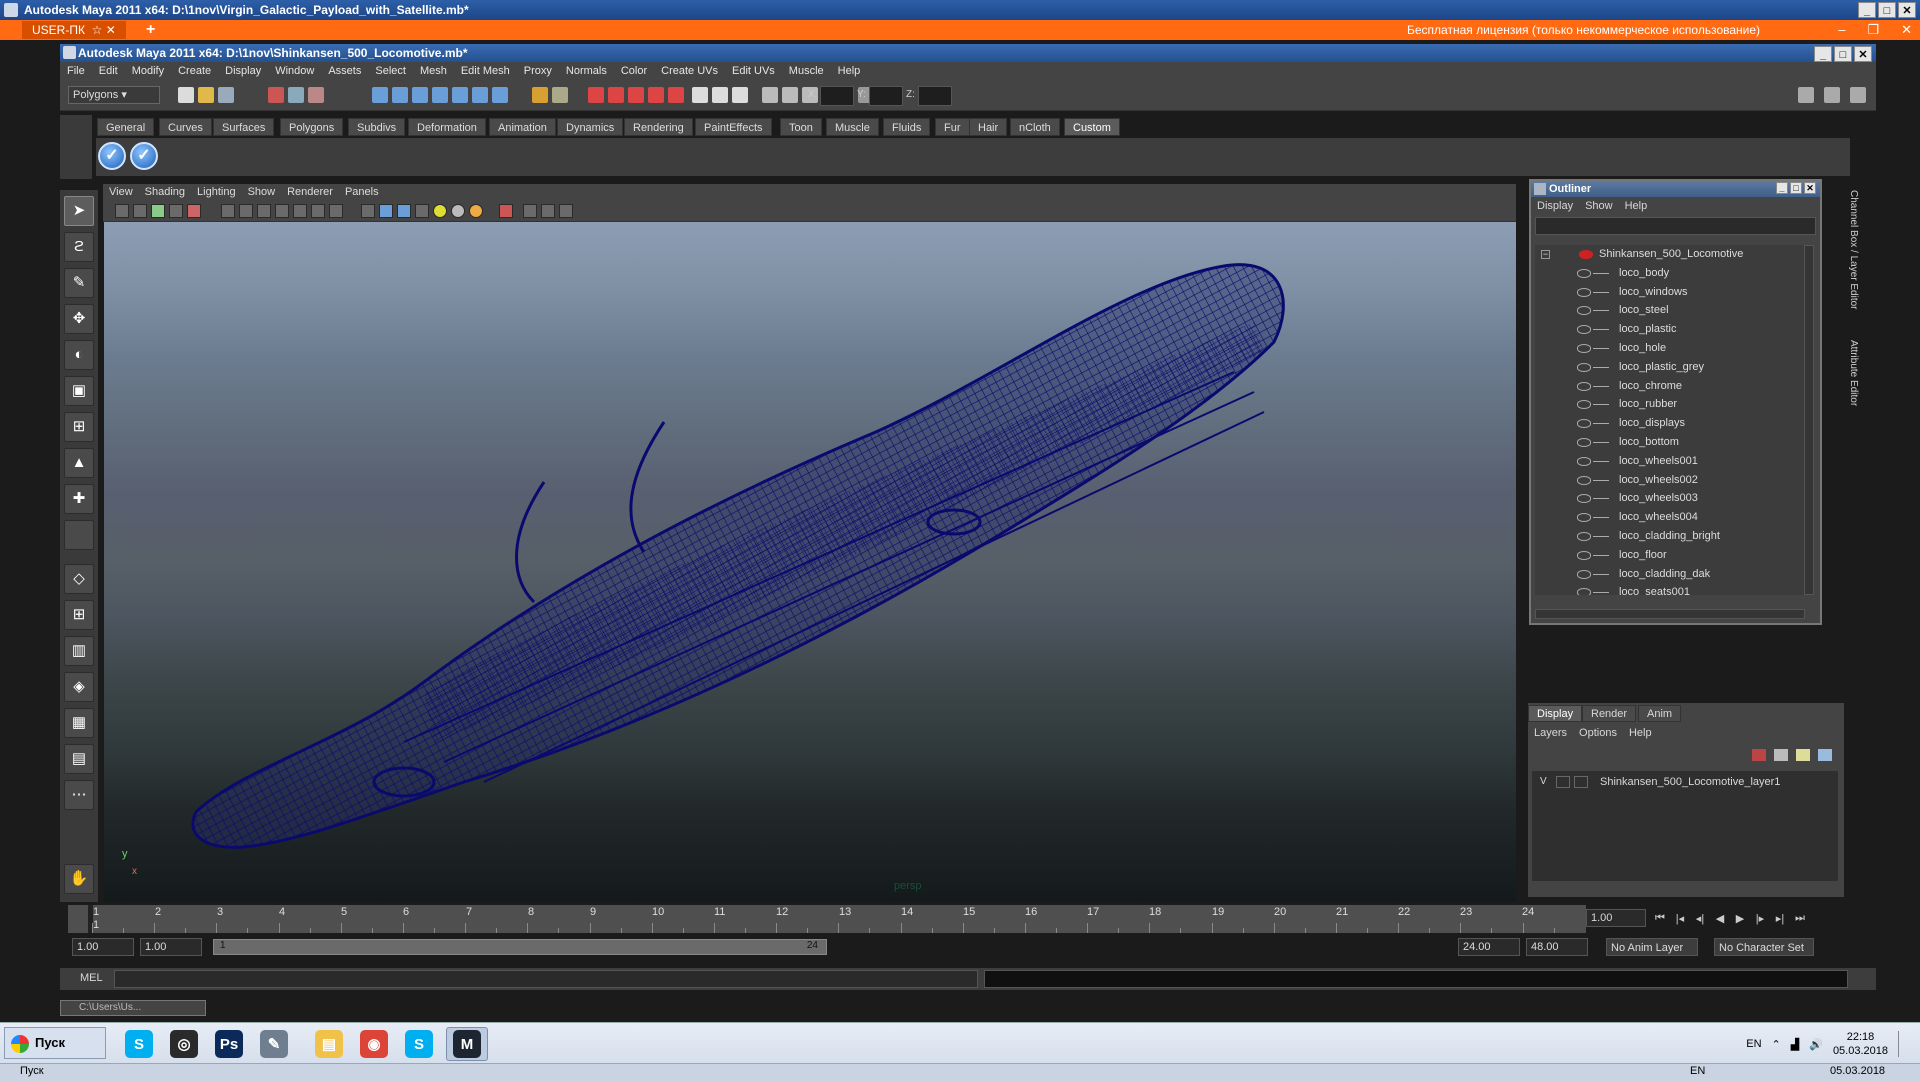 Image resolution: width=1920 pixels, height=1081 pixels. Describe the element at coordinates (733, 127) in the screenshot. I see `shelf-tab-painteffects: PaintEffects` at that location.